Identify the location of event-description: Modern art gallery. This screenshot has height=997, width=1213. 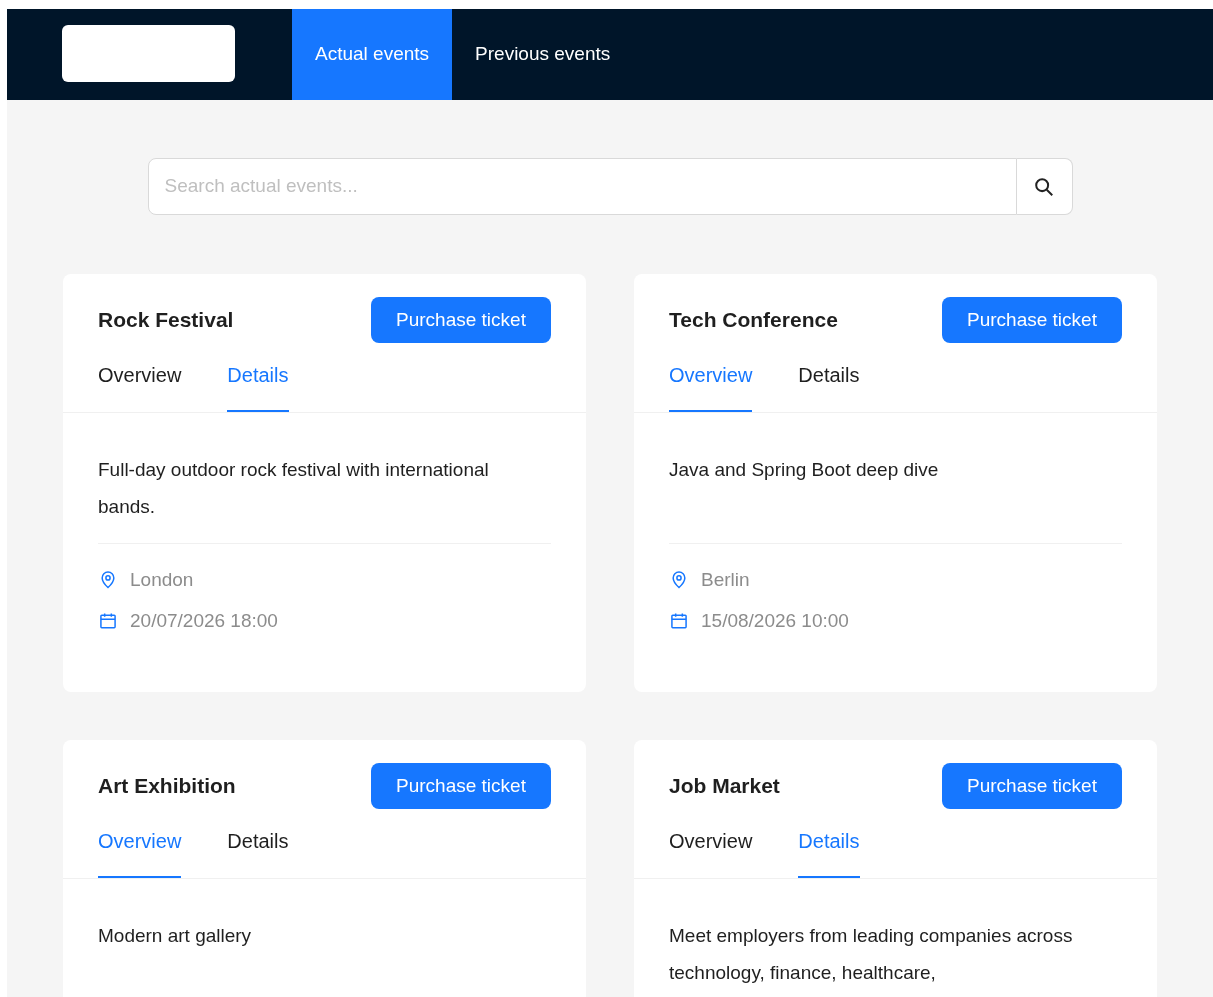
(175, 936).